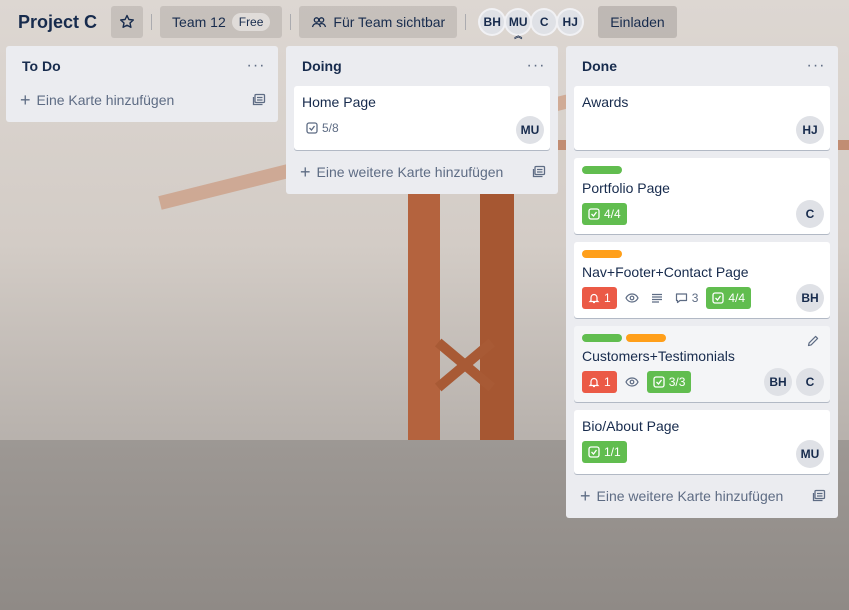 This screenshot has width=849, height=610. What do you see at coordinates (389, 22) in the screenshot?
I see `visibility-label: Für Team sichtbar` at bounding box center [389, 22].